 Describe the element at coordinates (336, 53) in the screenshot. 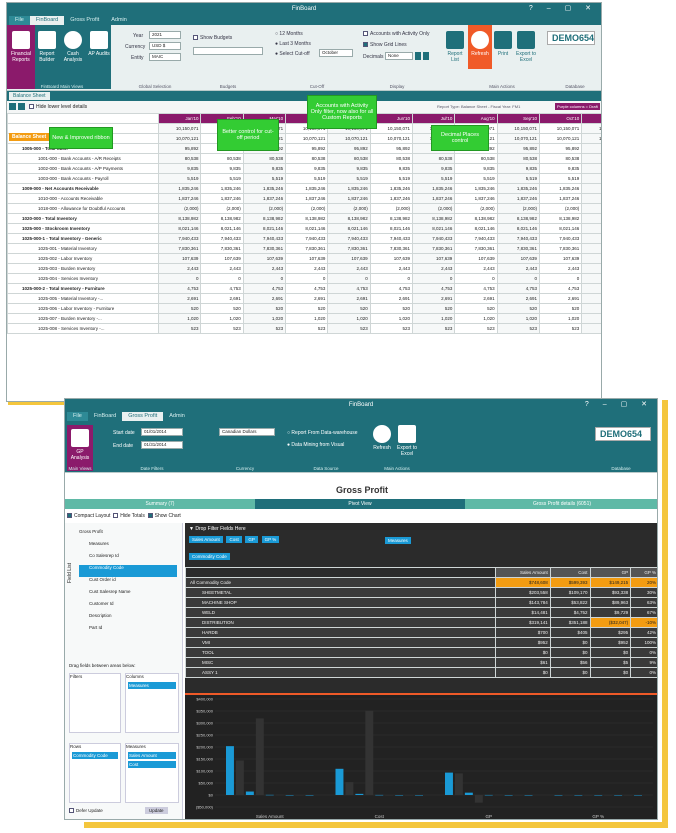

I see `cutoff-month-select: October` at that location.